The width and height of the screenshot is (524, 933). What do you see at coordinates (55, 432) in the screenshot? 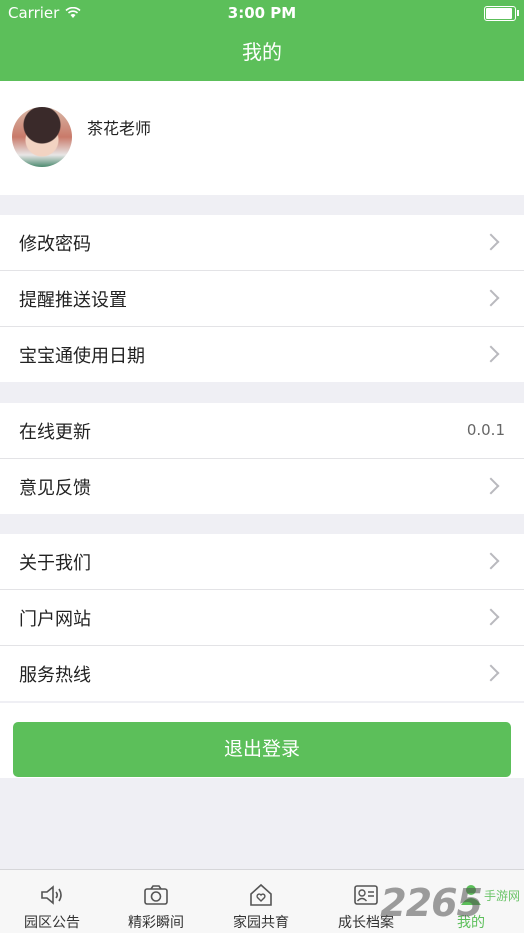
I see `menu-item-label: 在线更新` at bounding box center [55, 432].